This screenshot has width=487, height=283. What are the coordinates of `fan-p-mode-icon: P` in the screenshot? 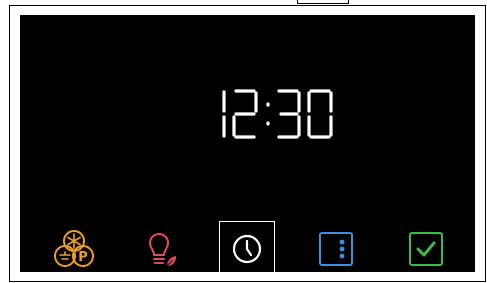 It's located at (74, 248).